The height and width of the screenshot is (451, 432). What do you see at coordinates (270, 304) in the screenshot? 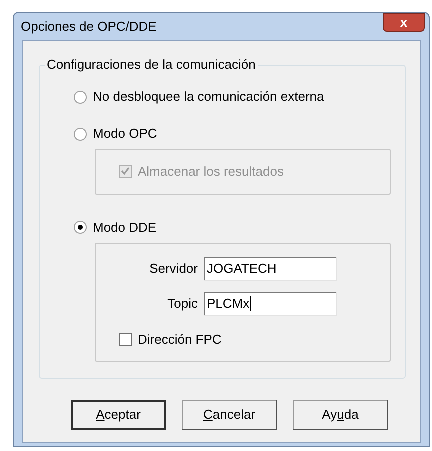
I see `text-field: PLCMx` at bounding box center [270, 304].